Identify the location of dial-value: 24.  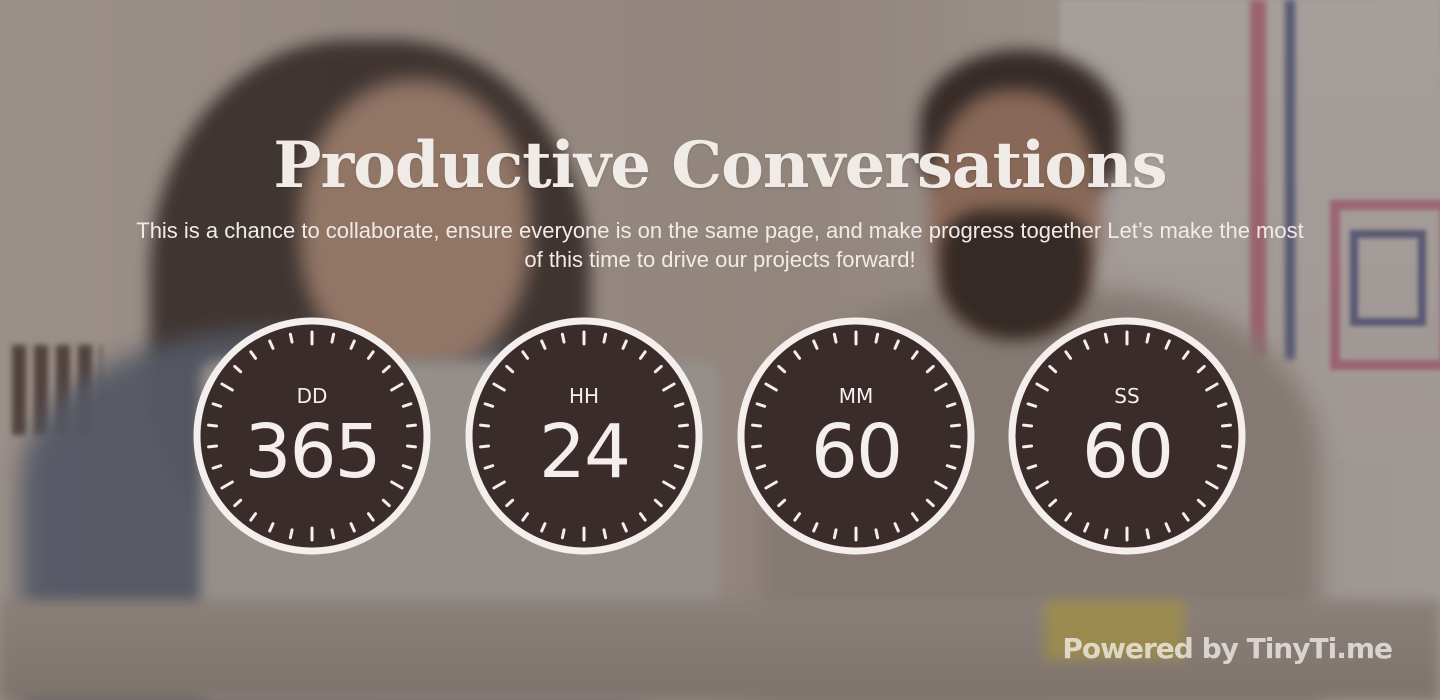
(584, 452).